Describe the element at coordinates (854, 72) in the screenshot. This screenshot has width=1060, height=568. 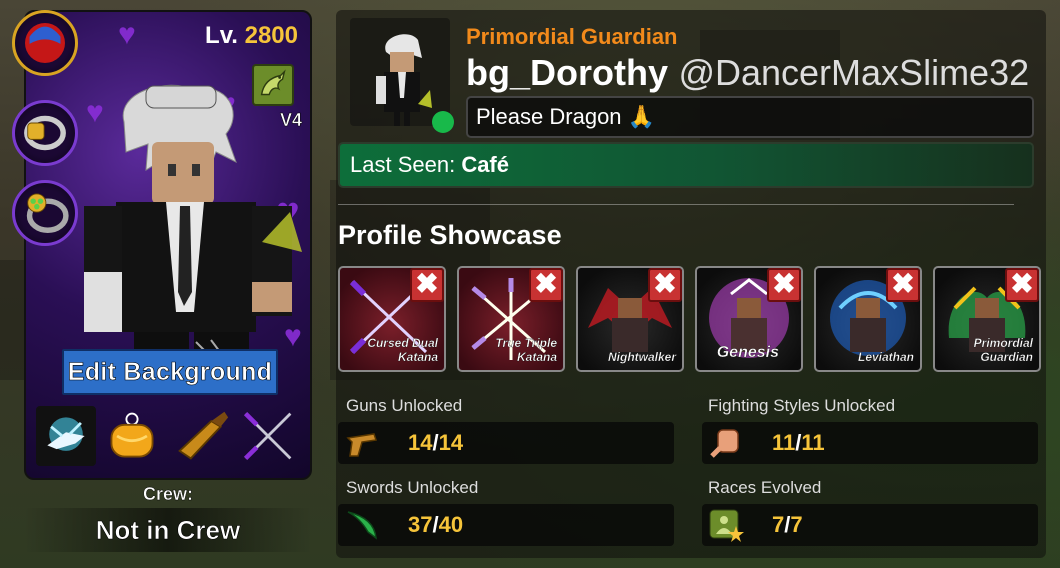
I see `username: @DancerMaxSlime32` at that location.